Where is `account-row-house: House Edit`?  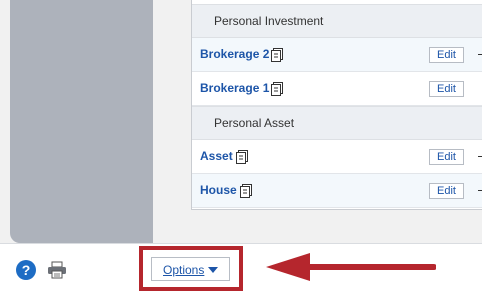
account-row-house: House Edit is located at coordinates (337, 191).